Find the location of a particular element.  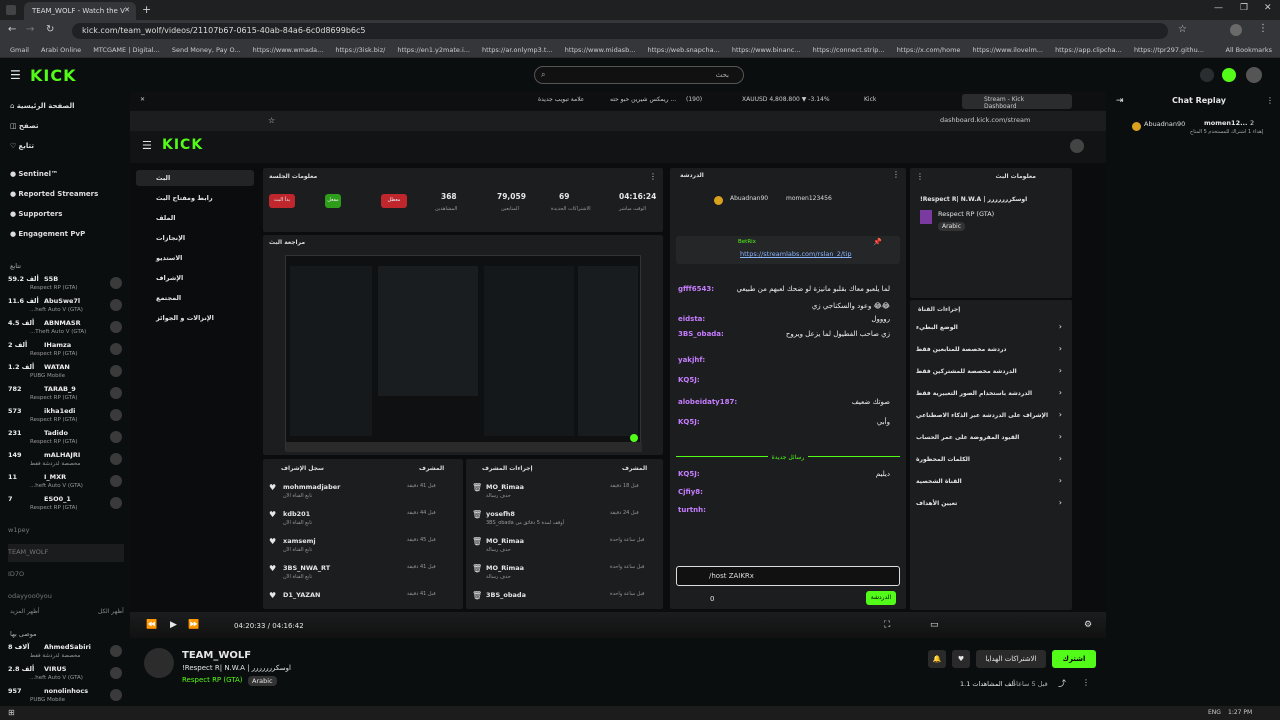

hamburger-icon: ☰ is located at coordinates (15, 75).